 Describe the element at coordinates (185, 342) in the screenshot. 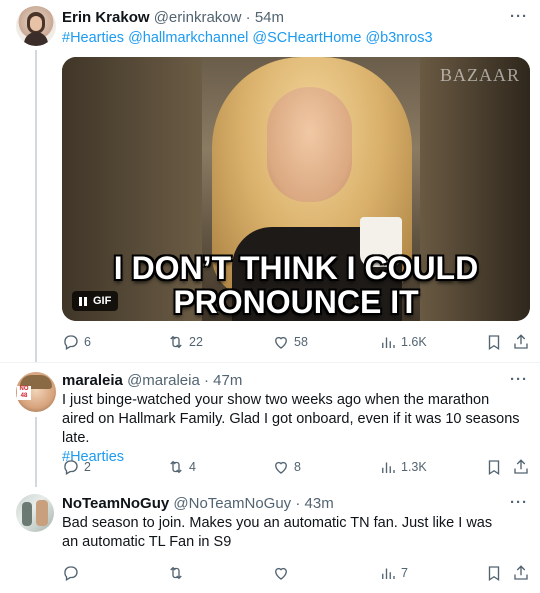

I see `repost-button: 22` at that location.